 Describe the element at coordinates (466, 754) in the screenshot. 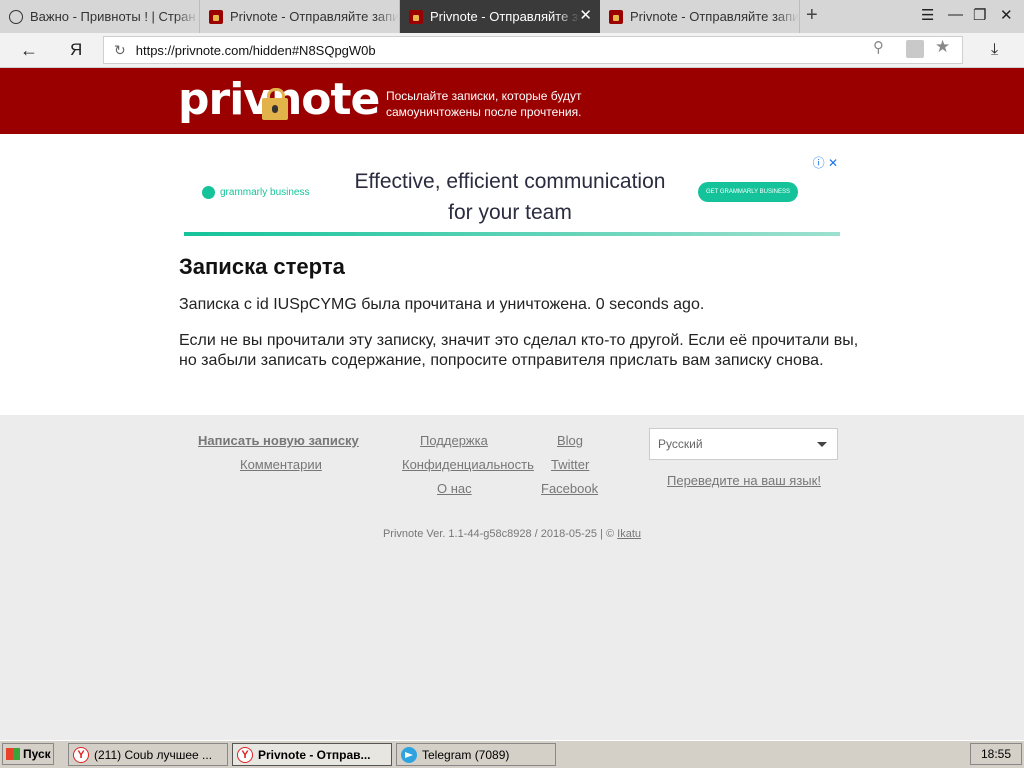

I see `task-label: Telegram (7089)` at that location.